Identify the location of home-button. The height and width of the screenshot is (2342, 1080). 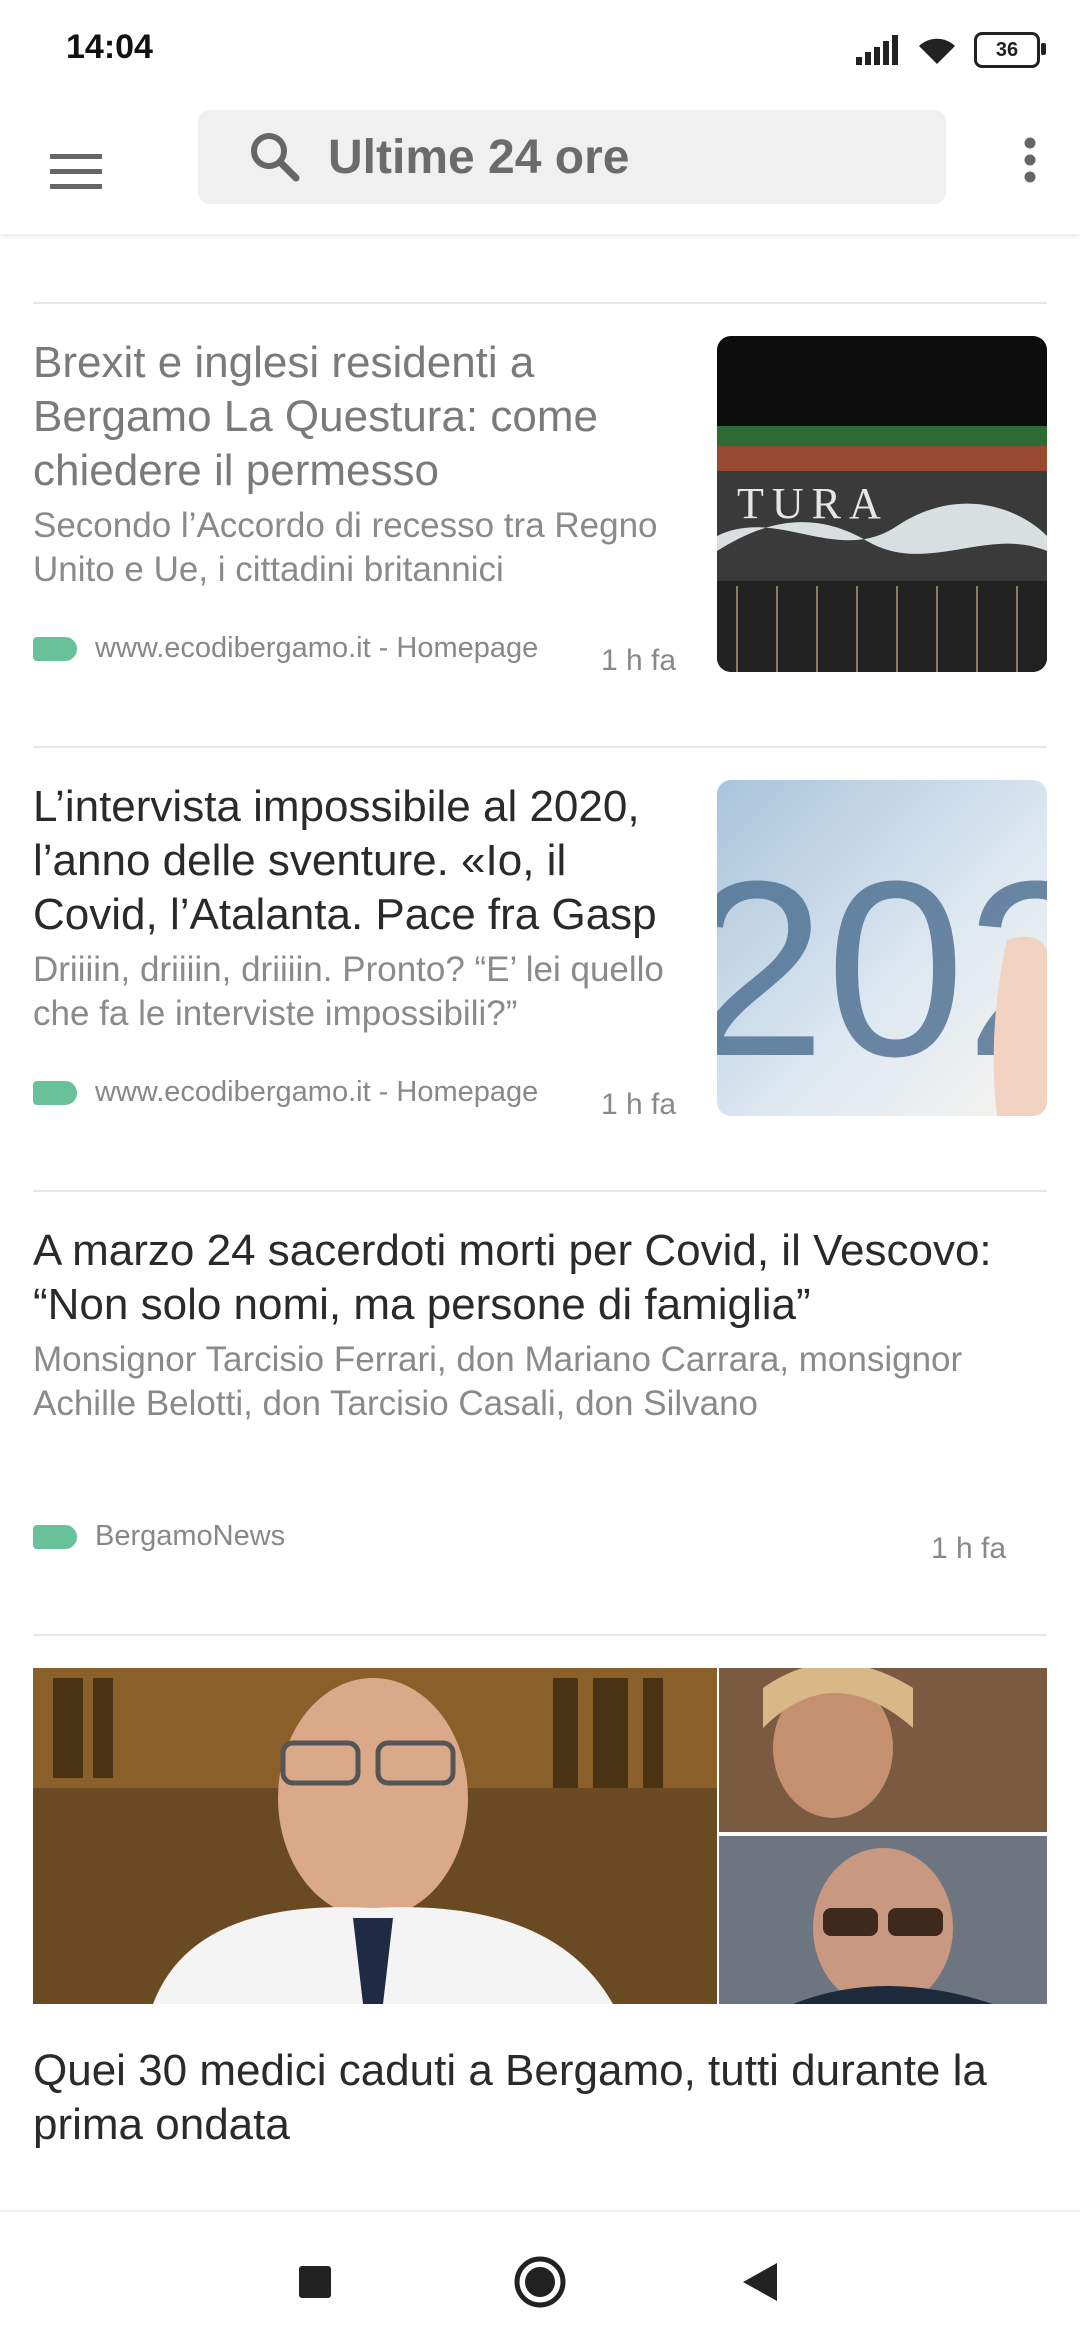
(540, 2282).